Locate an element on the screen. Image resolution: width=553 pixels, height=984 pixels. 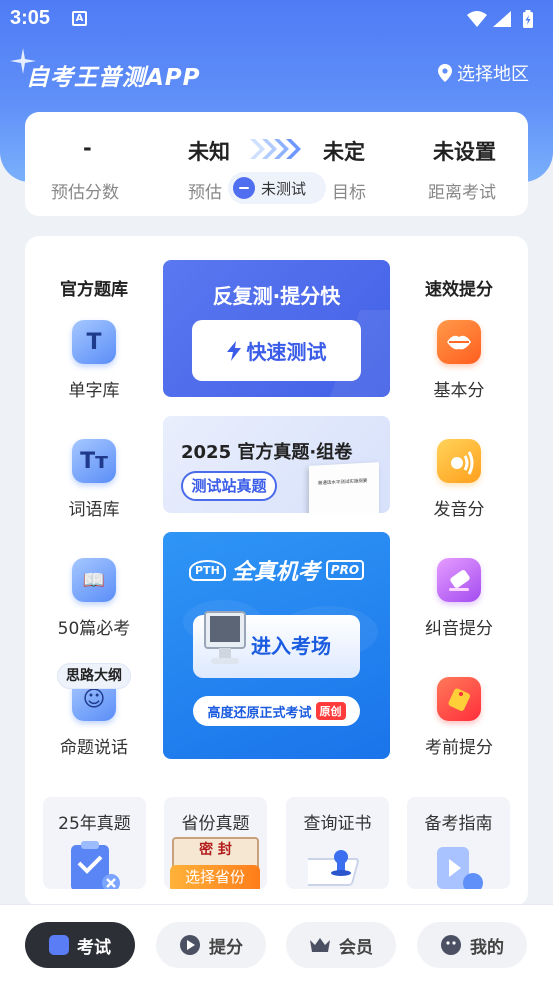
correction-boost: 纠音提分 is located at coordinates (459, 598).